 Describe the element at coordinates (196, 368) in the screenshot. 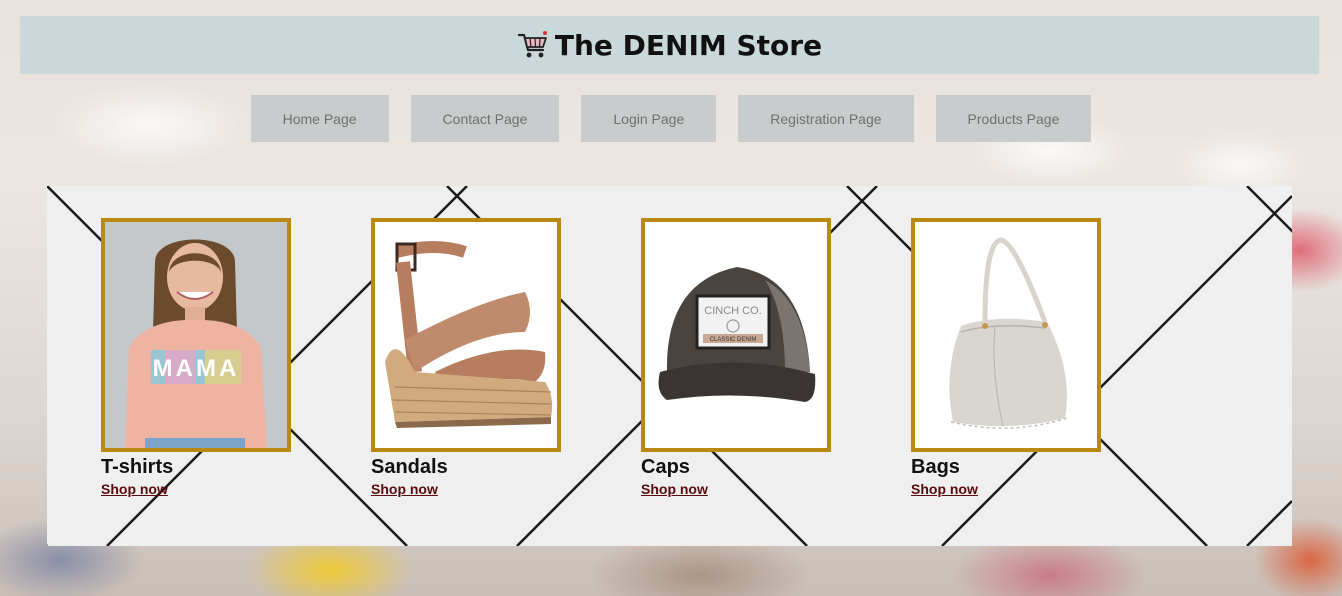

I see `svg-text: MAMA` at that location.